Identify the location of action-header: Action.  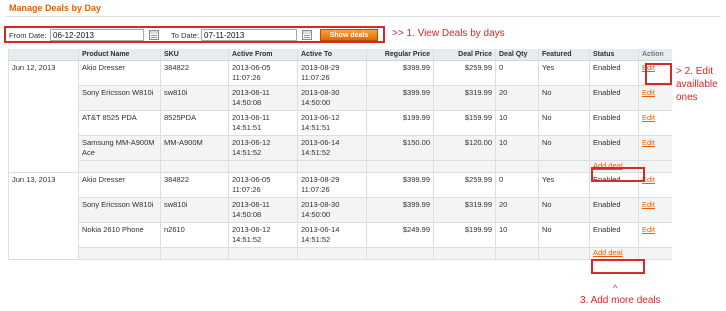
(655, 55).